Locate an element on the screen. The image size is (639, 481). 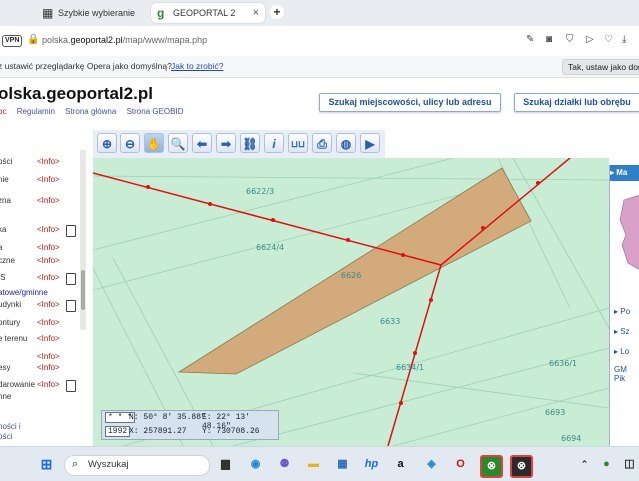
hp-icon: hp is located at coordinates (371, 464).